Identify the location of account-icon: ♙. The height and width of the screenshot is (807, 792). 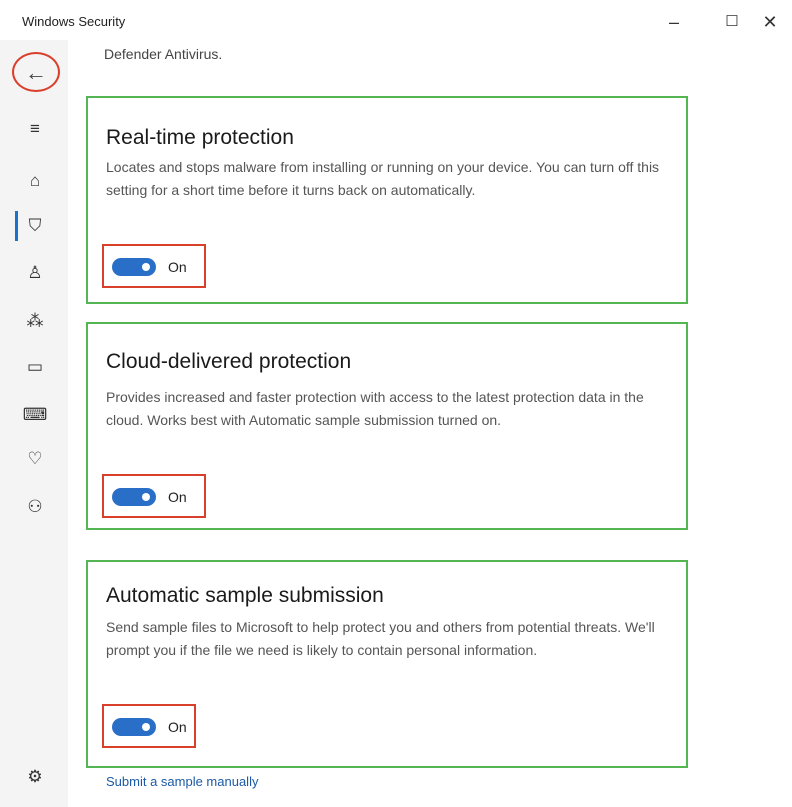
(35, 273).